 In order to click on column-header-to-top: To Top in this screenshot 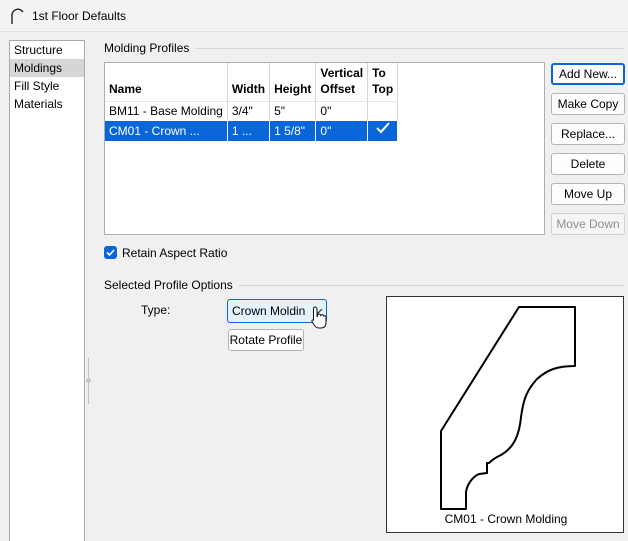, I will do `click(383, 82)`.